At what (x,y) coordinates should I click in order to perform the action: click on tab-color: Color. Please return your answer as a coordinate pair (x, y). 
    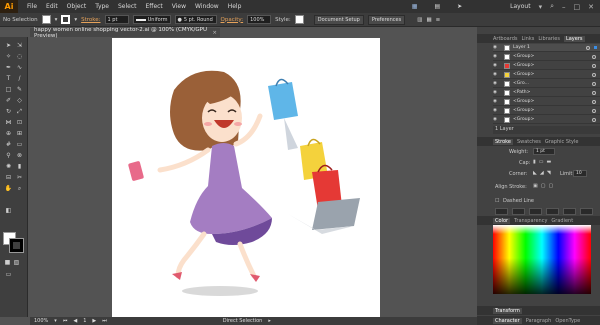
    Looking at the image, I should click on (502, 220).